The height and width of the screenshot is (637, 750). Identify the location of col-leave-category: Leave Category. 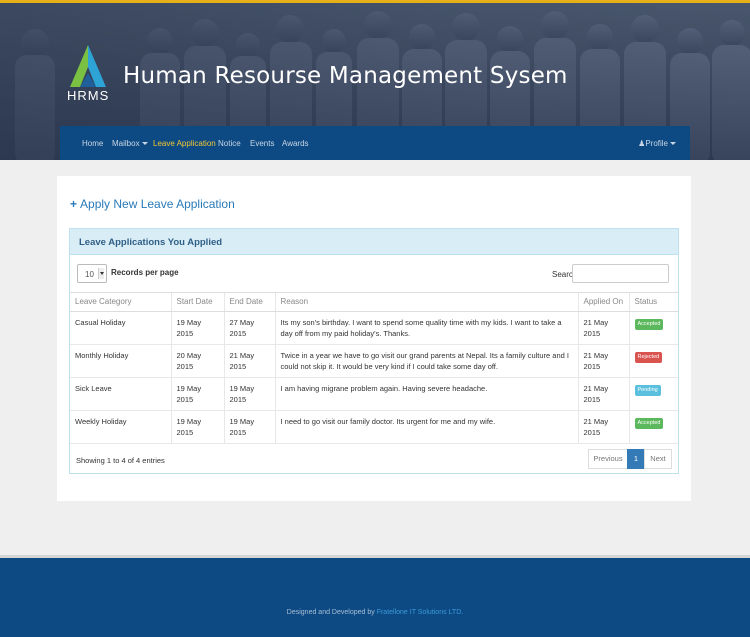
(120, 302).